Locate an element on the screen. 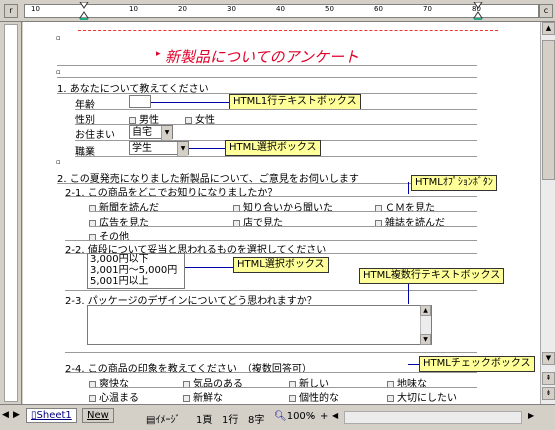 This screenshot has width=555, height=430. option-label: 店で見た is located at coordinates (263, 223).